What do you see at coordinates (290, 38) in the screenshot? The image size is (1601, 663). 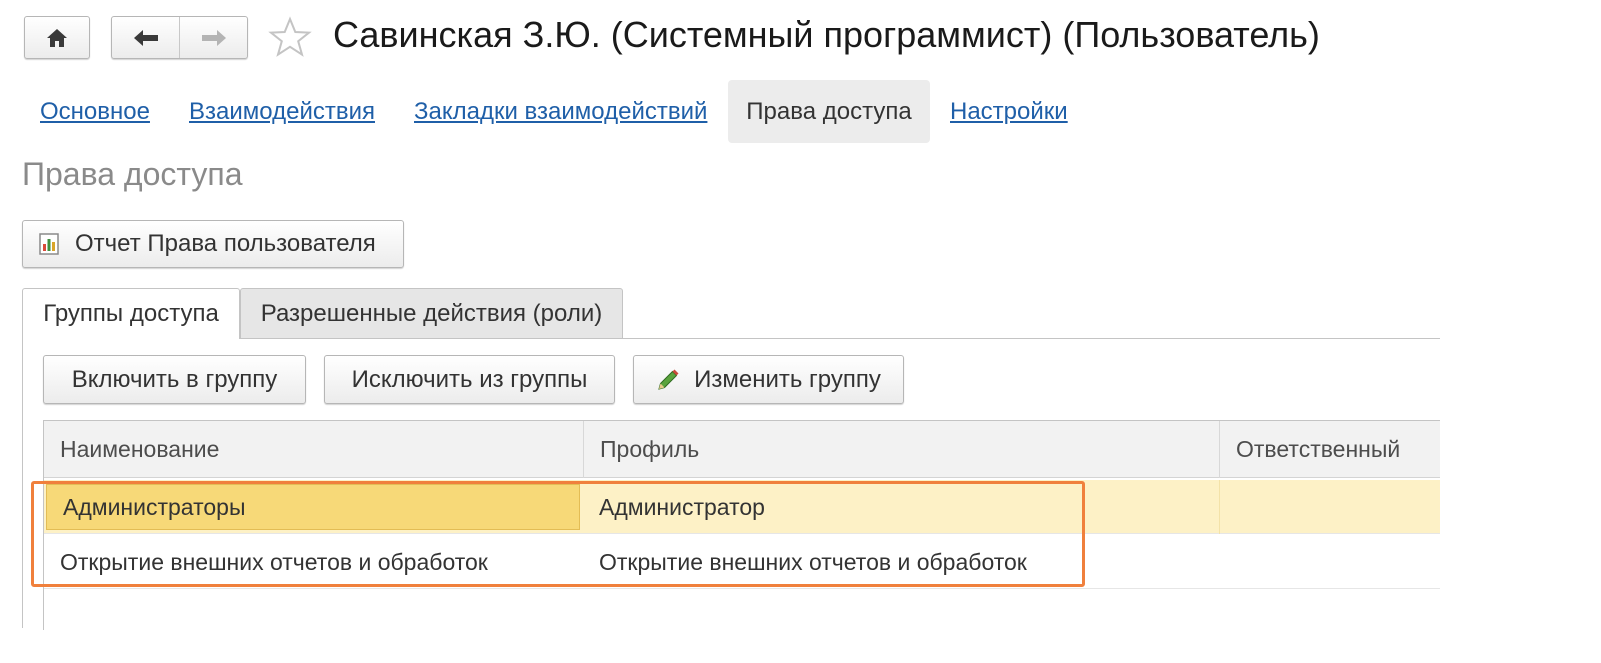 I see `favorite-star-icon` at bounding box center [290, 38].